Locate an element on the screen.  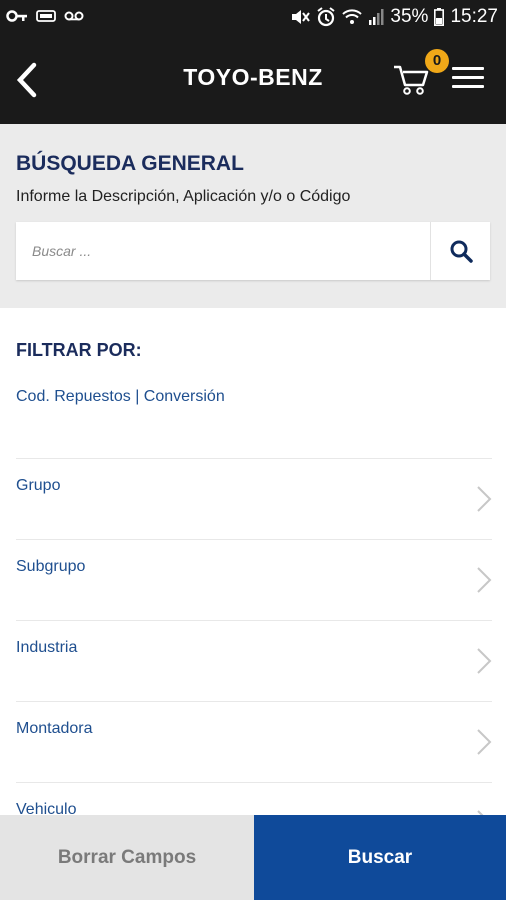
search-icon is located at coordinates (461, 251).